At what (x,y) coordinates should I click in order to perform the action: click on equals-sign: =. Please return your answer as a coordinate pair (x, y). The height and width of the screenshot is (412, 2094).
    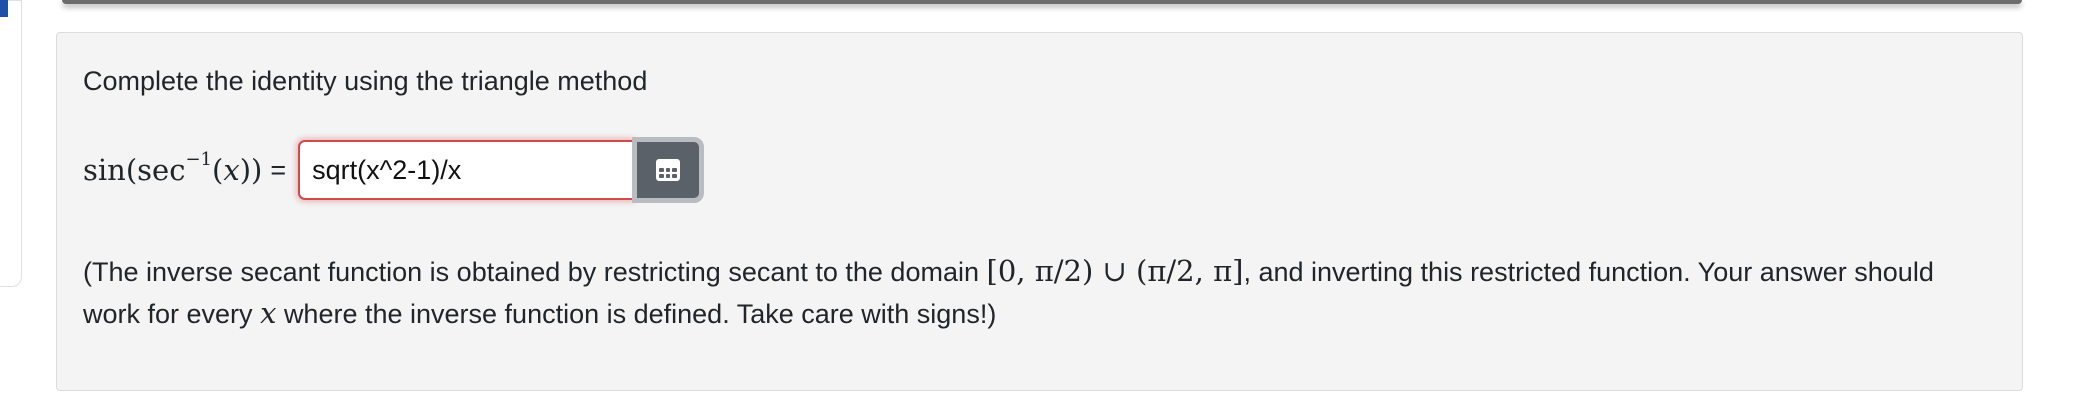
    Looking at the image, I should click on (278, 169).